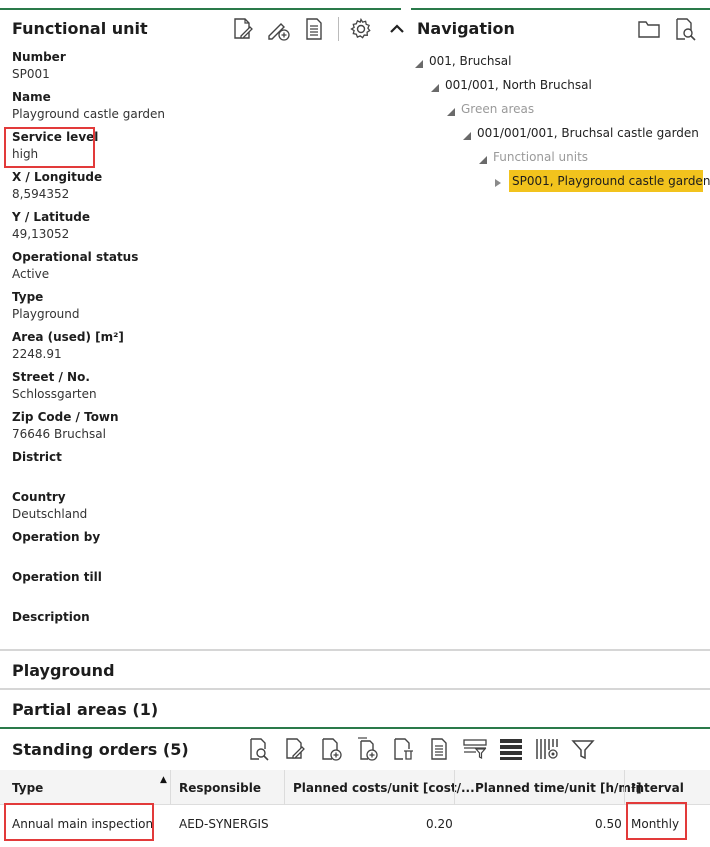 This screenshot has height=847, width=710. Describe the element at coordinates (57, 585) in the screenshot. I see `field-13: Operation till` at that location.